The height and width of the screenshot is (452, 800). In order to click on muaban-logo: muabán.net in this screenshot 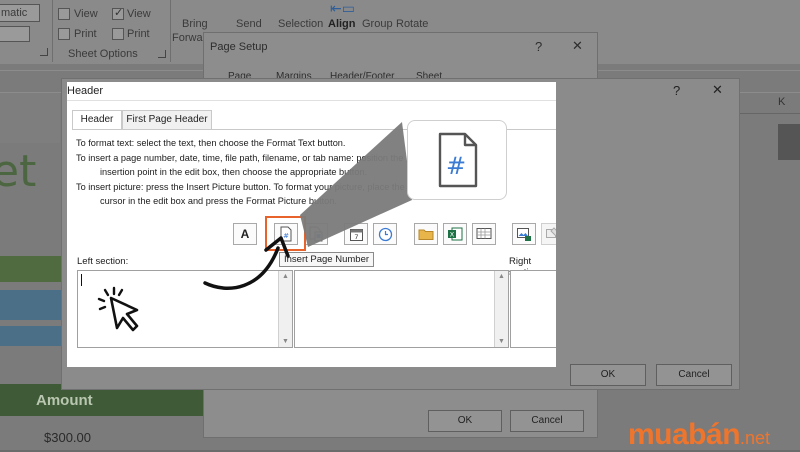, I will do `click(699, 435)`.